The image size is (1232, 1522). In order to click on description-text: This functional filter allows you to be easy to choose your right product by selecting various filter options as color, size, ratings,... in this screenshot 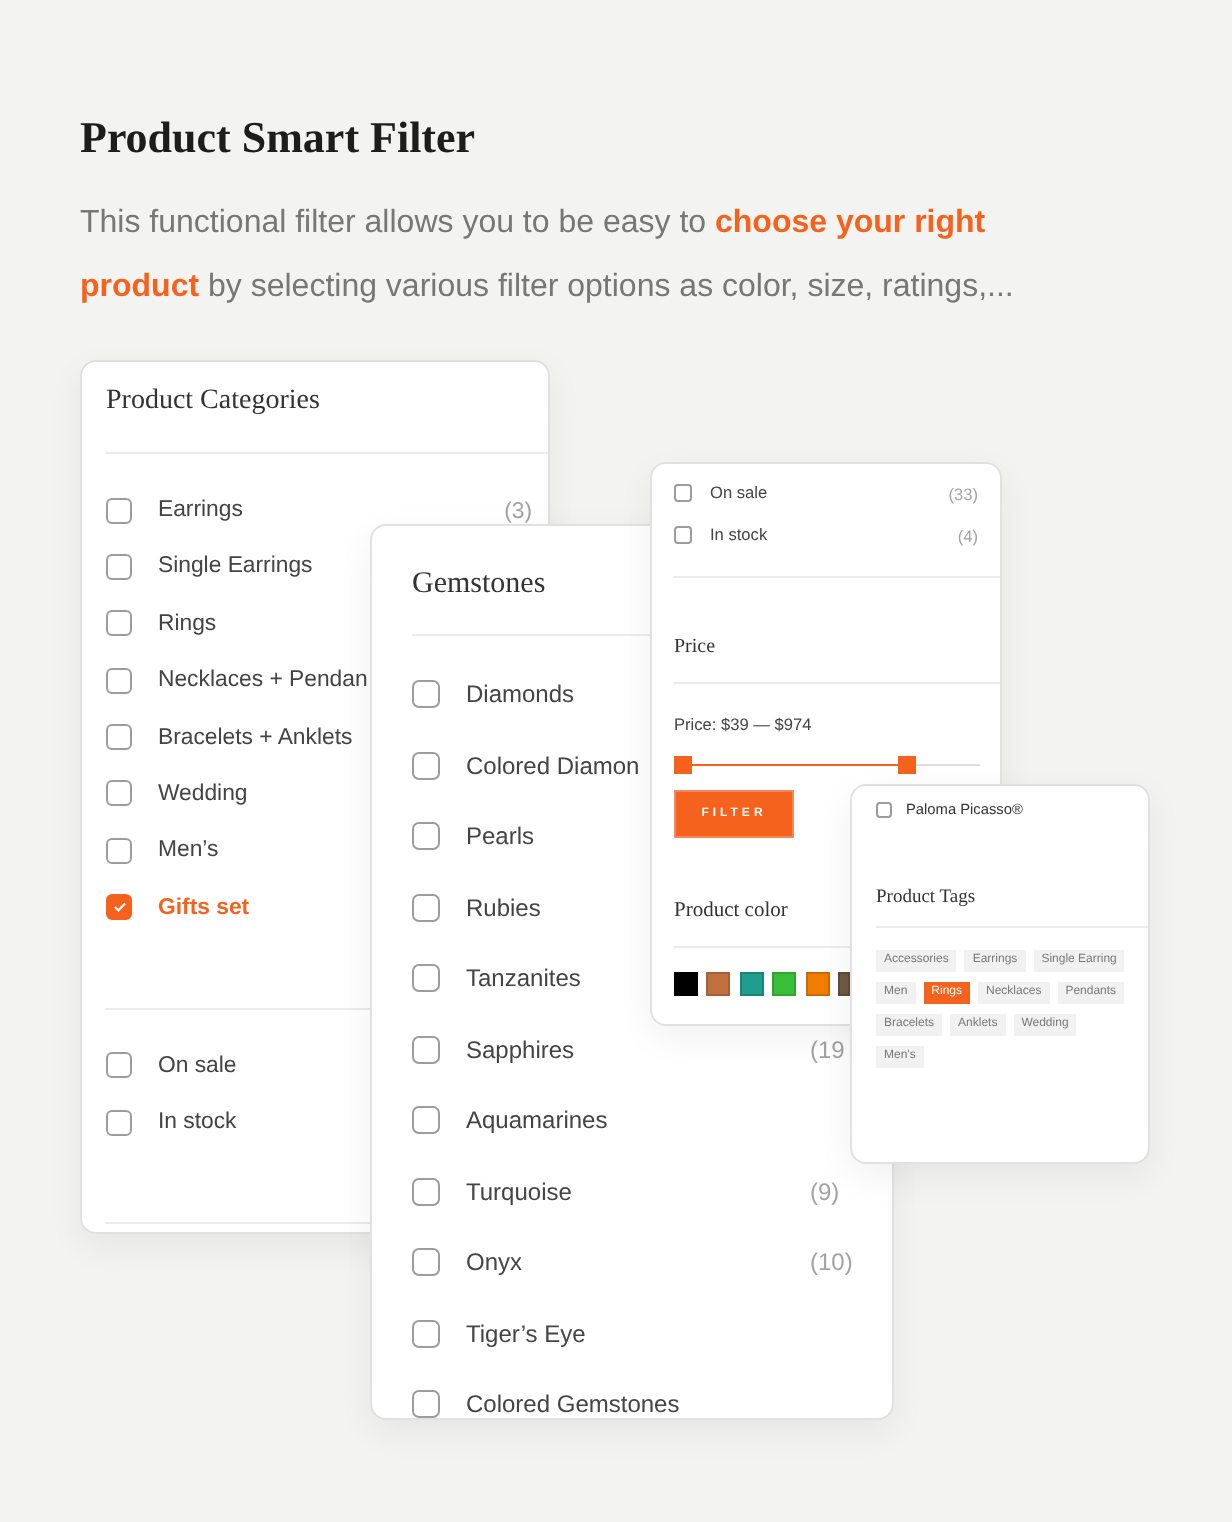, I will do `click(548, 256)`.